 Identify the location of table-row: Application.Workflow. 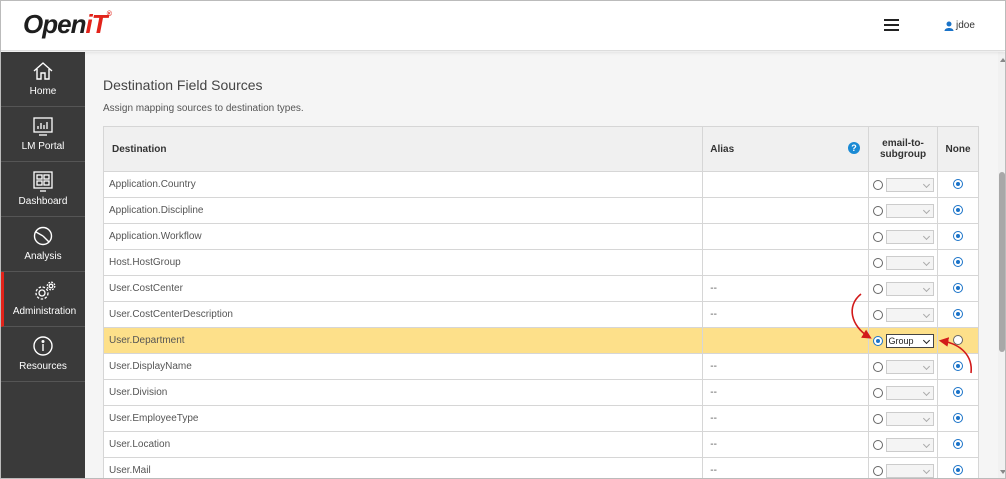
(540, 236).